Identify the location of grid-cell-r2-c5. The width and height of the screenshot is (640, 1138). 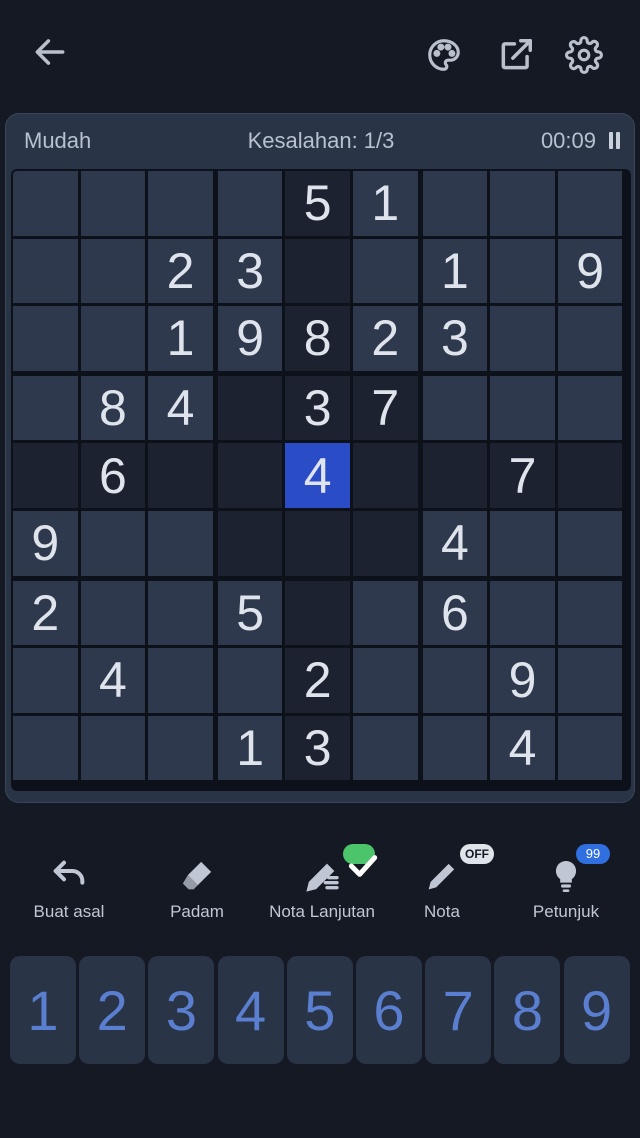
(317, 271).